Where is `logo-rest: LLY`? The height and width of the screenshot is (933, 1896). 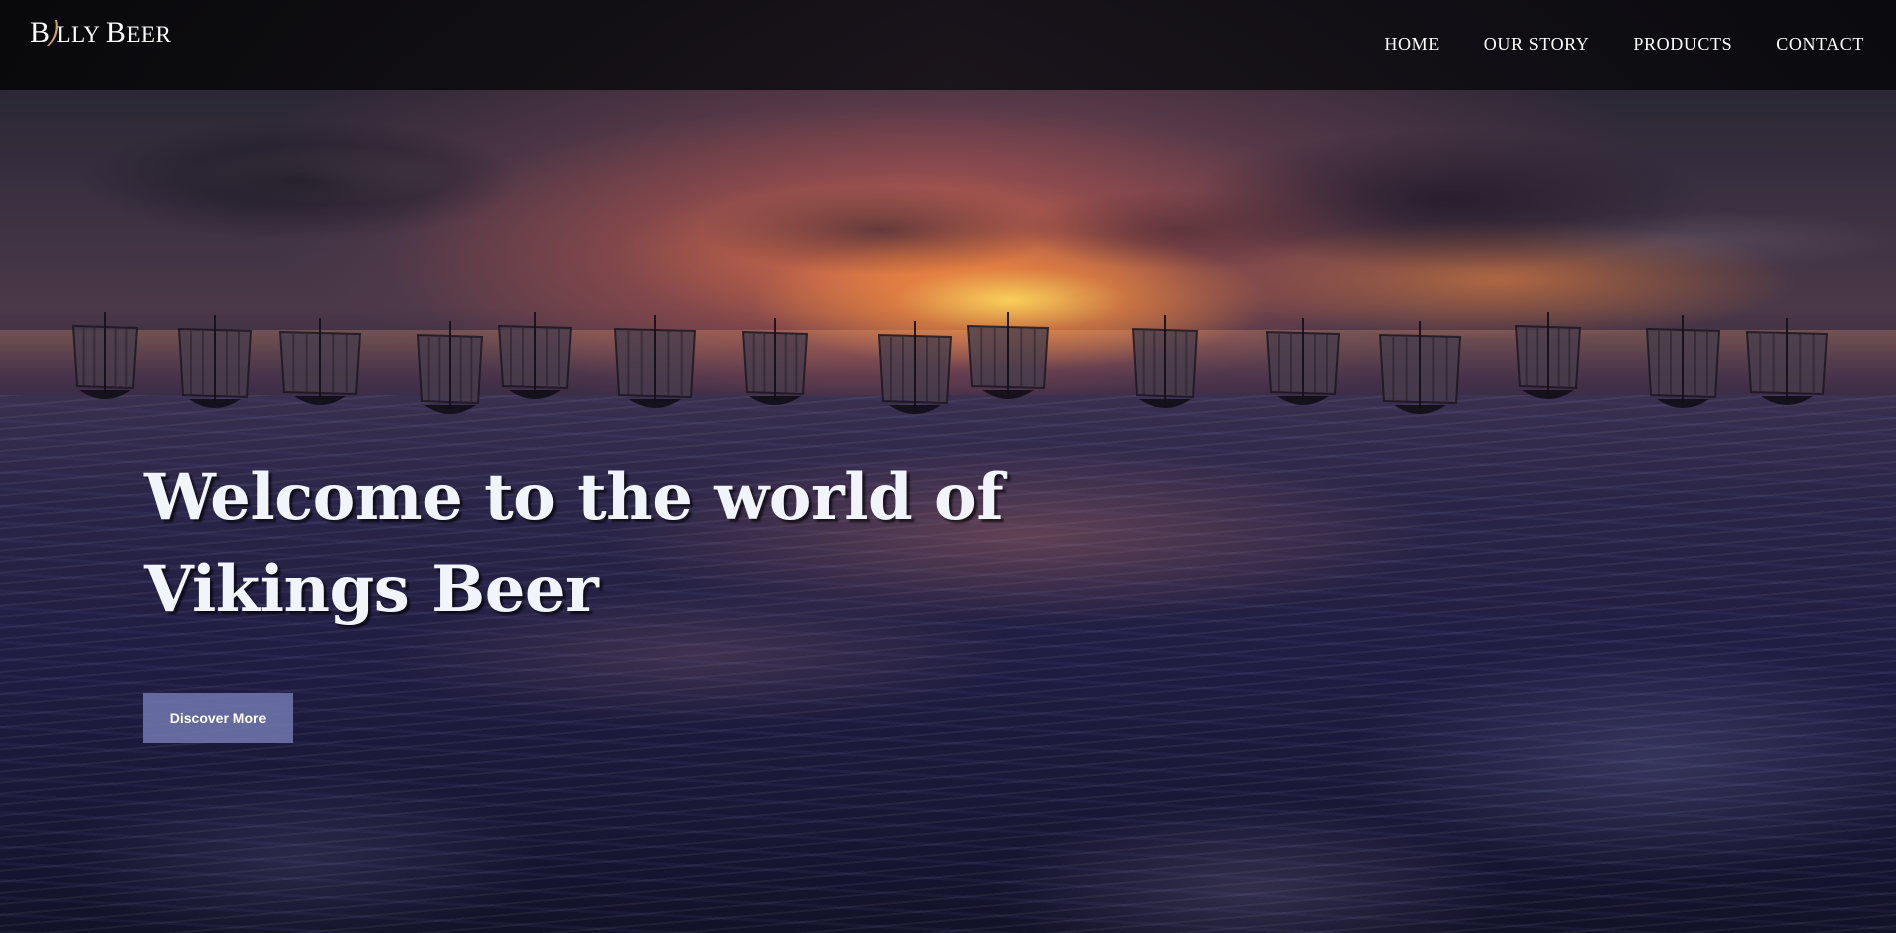 logo-rest: LLY is located at coordinates (81, 34).